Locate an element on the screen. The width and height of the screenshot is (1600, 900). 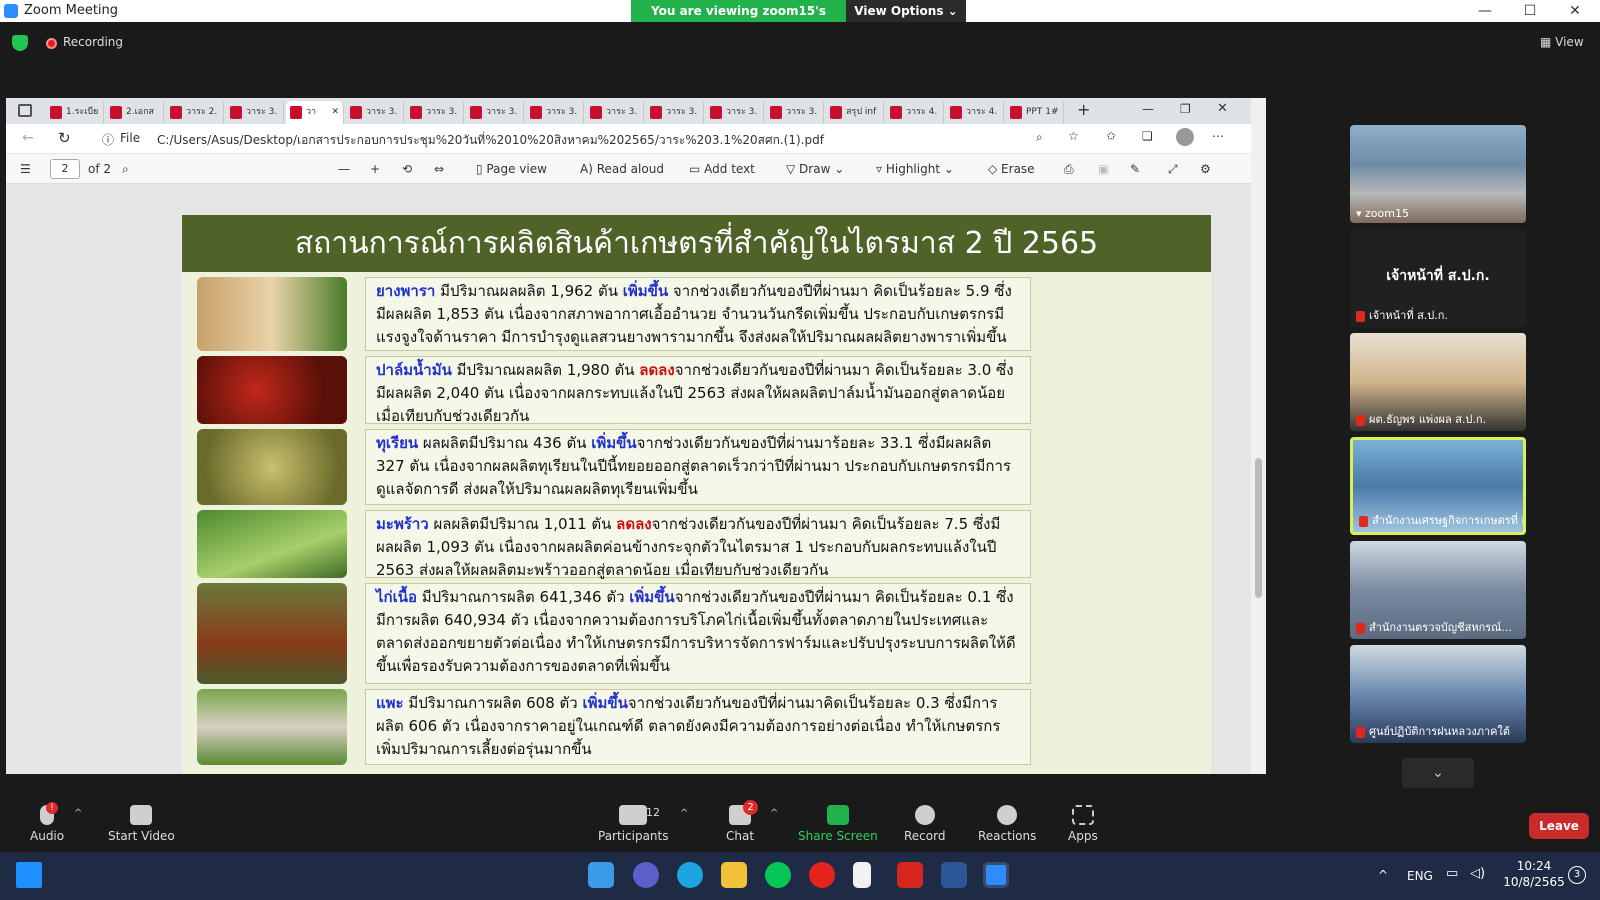
profile-avatar is located at coordinates (1185, 137).